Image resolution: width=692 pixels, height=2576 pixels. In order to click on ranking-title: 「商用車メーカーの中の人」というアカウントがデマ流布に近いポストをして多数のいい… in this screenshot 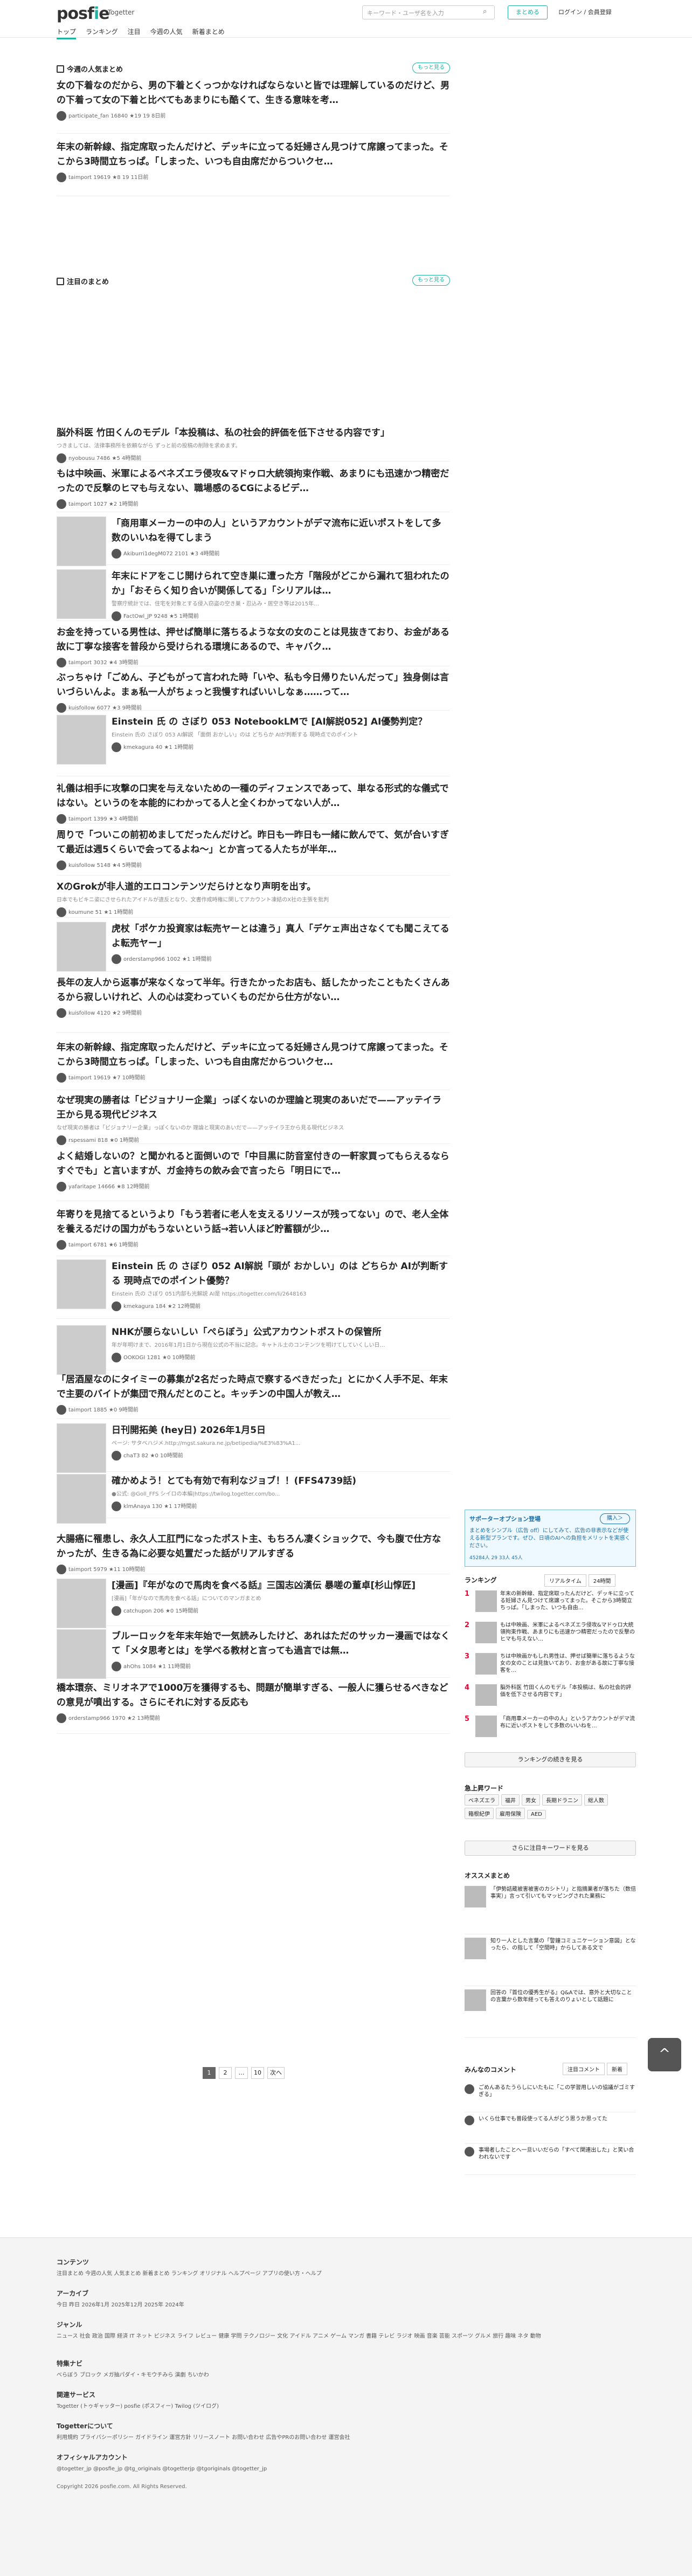, I will do `click(567, 1726)`.